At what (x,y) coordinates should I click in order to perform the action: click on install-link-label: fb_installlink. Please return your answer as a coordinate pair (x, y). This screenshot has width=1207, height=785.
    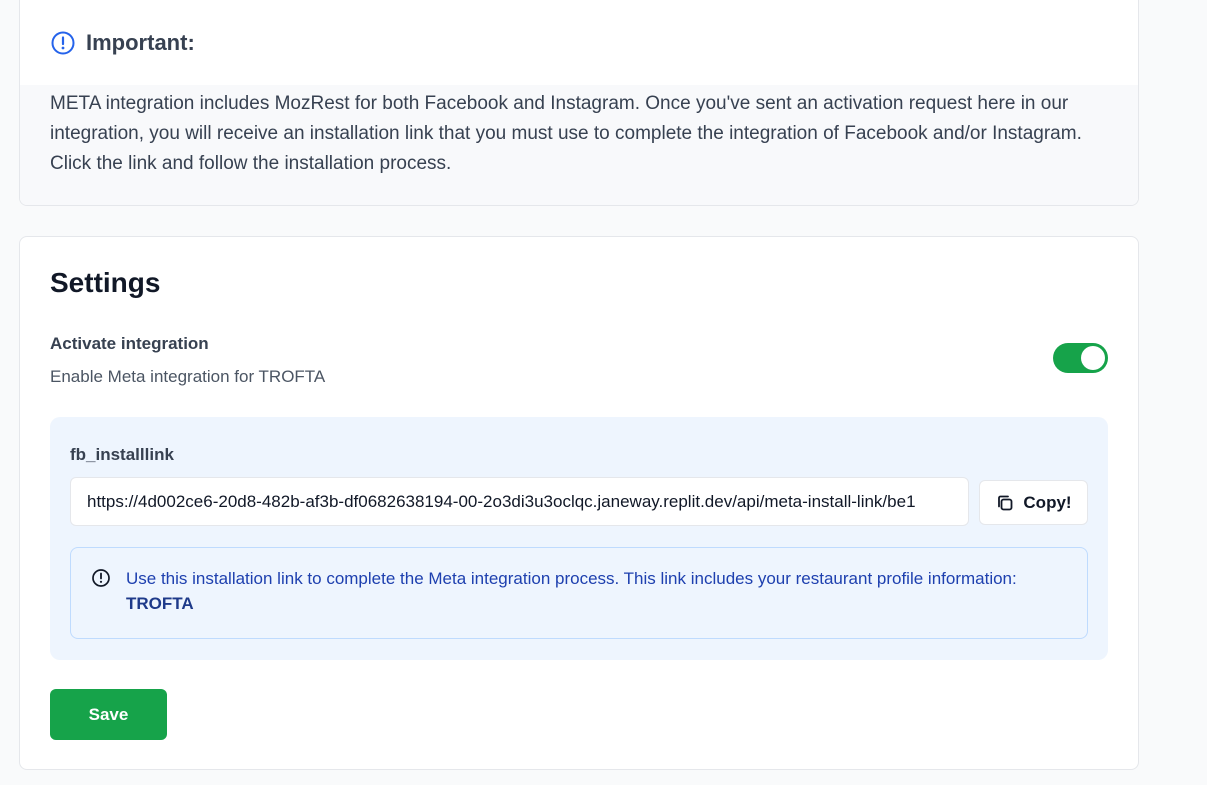
    Looking at the image, I should click on (122, 454).